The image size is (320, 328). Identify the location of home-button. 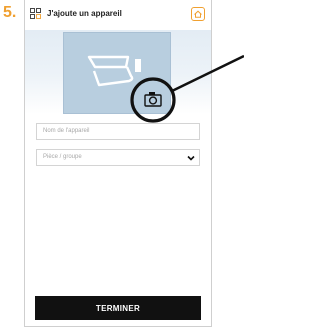
(198, 14).